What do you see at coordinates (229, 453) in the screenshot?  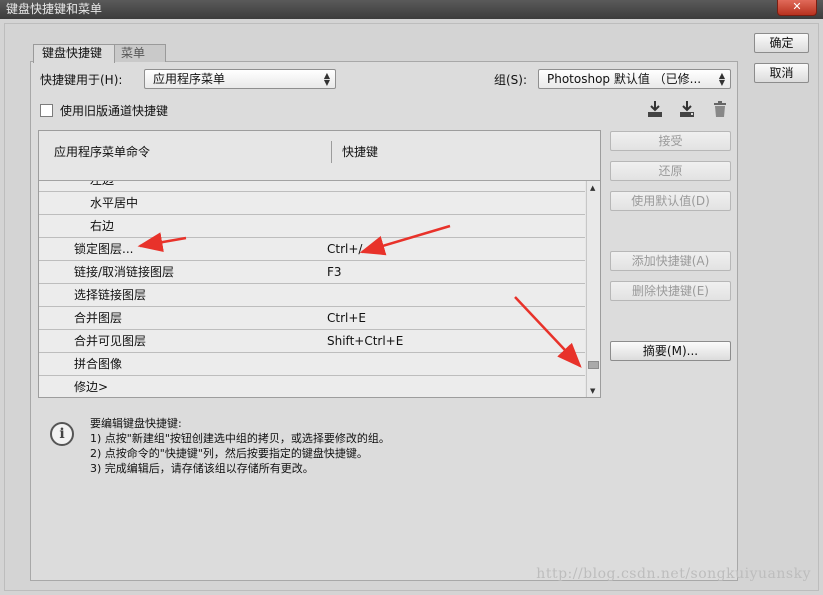 I see `info-line: 2) 点按命令的"快捷键"列，然后按要指定的键盘快捷键。` at bounding box center [229, 453].